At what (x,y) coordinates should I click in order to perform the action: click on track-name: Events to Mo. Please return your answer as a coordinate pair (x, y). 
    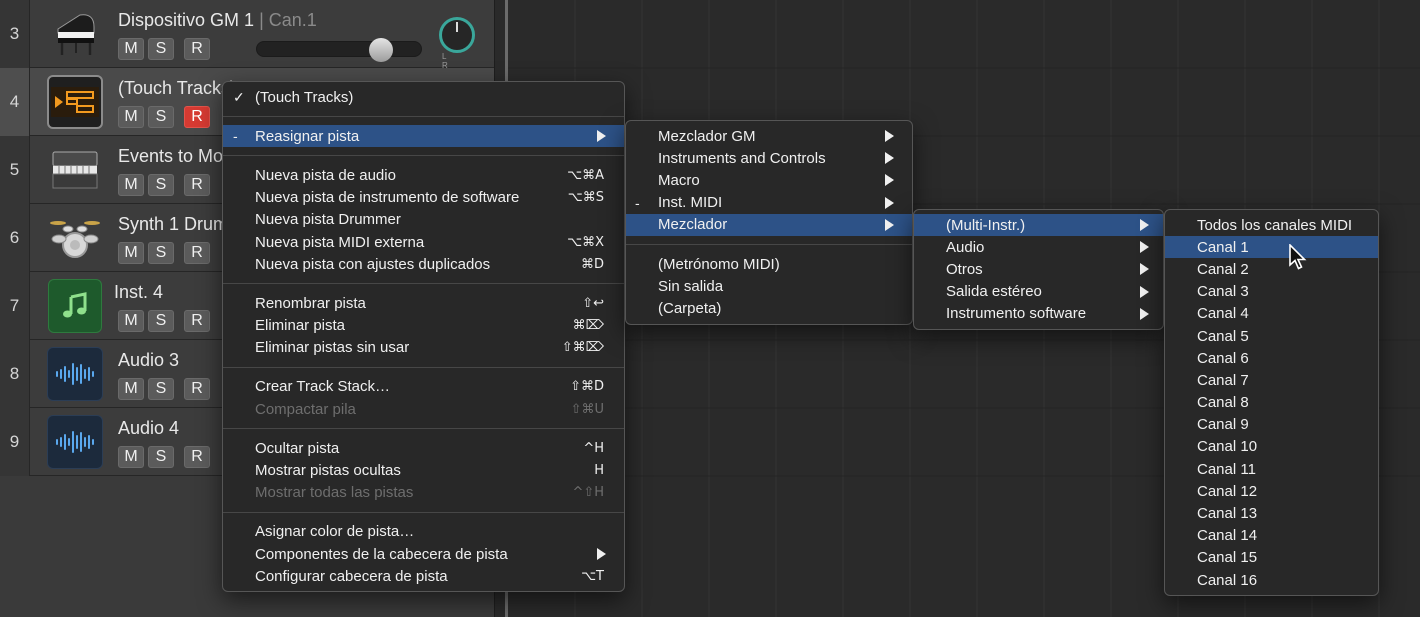
    Looking at the image, I should click on (170, 156).